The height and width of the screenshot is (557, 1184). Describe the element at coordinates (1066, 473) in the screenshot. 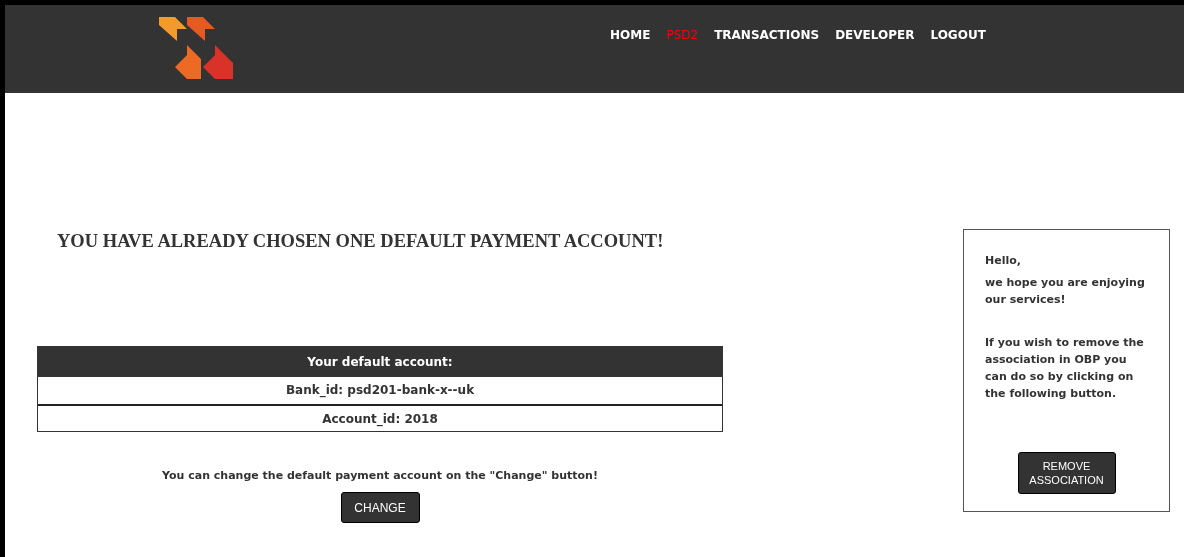

I see `remove-association-button: REMOVE ASSOCIATION` at that location.